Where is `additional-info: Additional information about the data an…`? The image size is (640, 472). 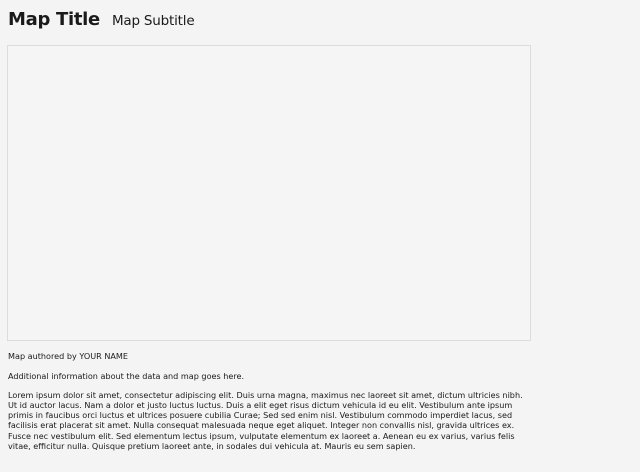
additional-info: Additional information about the data an… is located at coordinates (126, 376).